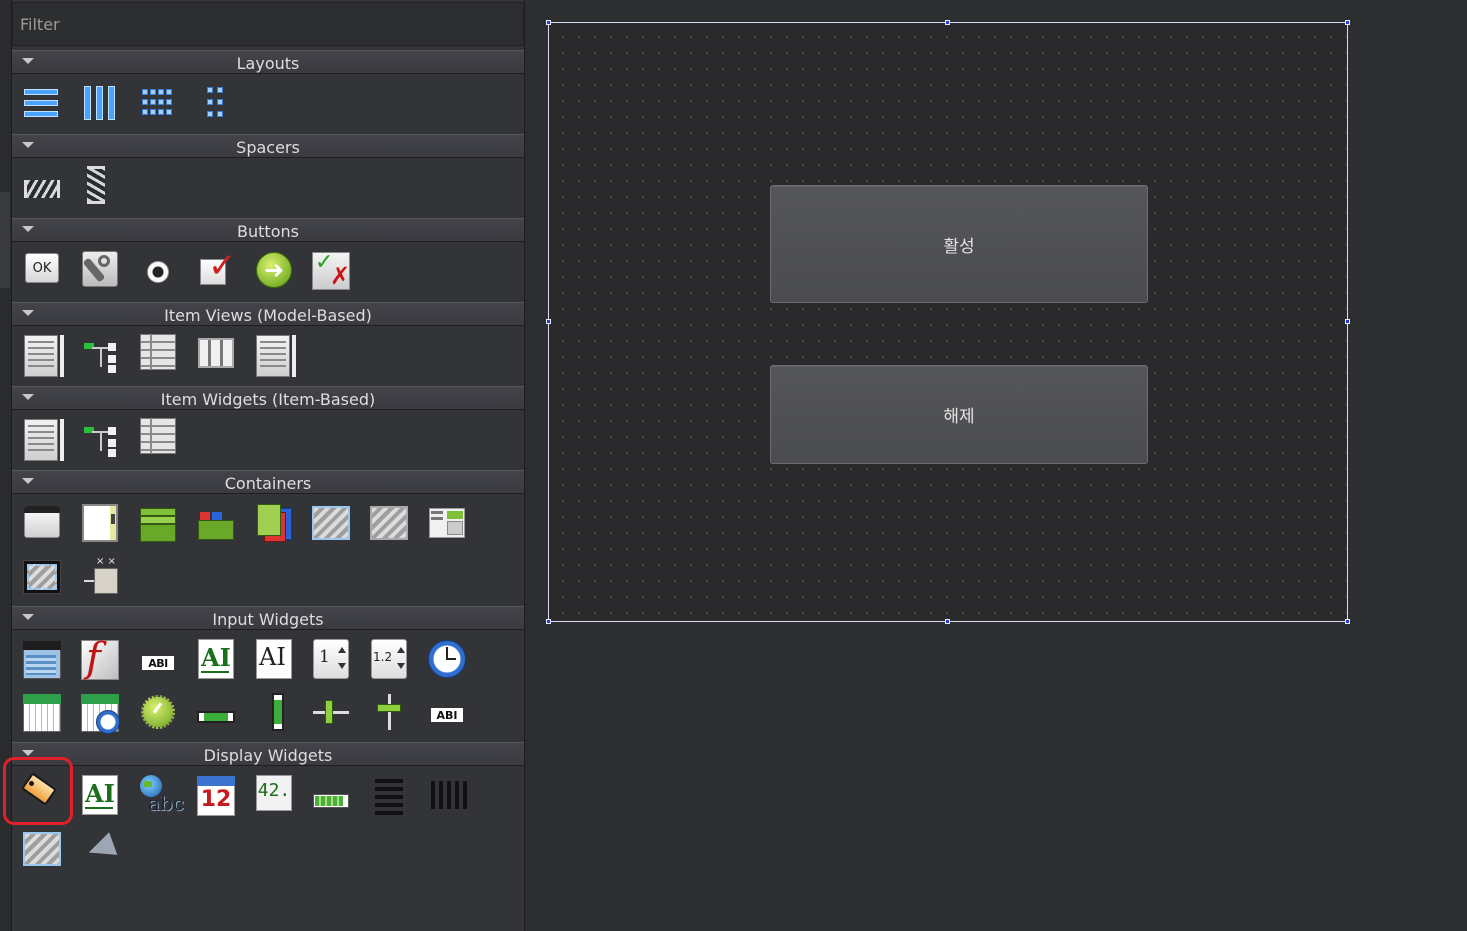 The image size is (1467, 931). I want to click on category-title: Layouts, so click(268, 63).